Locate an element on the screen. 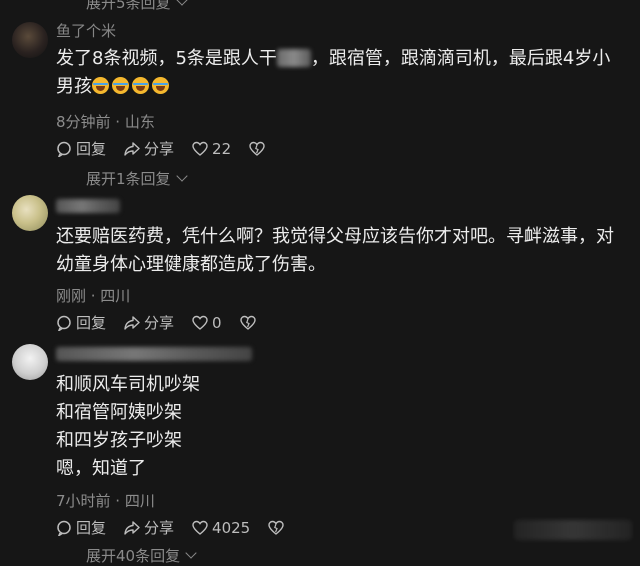 This screenshot has width=640, height=566. expand-label: 展开5条回复 is located at coordinates (128, 6).